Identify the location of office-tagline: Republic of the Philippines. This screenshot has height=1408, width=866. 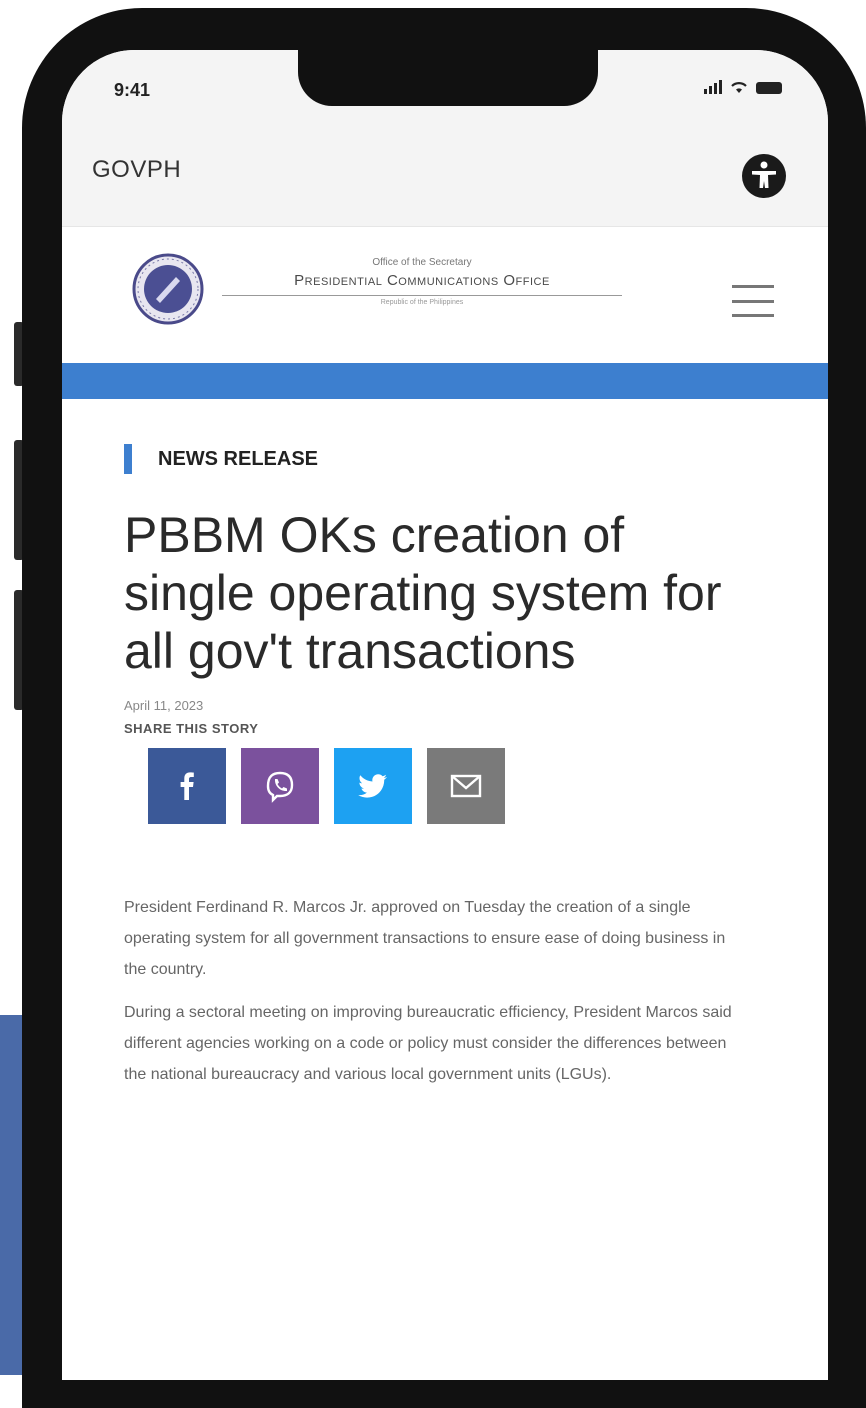
(422, 302).